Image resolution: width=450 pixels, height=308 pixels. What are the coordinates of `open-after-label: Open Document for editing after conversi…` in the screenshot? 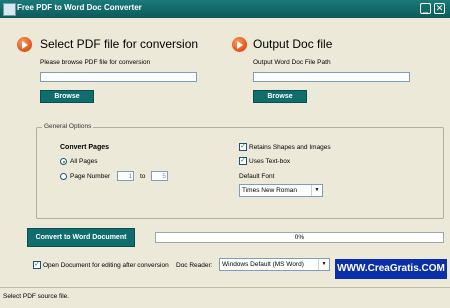 It's located at (106, 265).